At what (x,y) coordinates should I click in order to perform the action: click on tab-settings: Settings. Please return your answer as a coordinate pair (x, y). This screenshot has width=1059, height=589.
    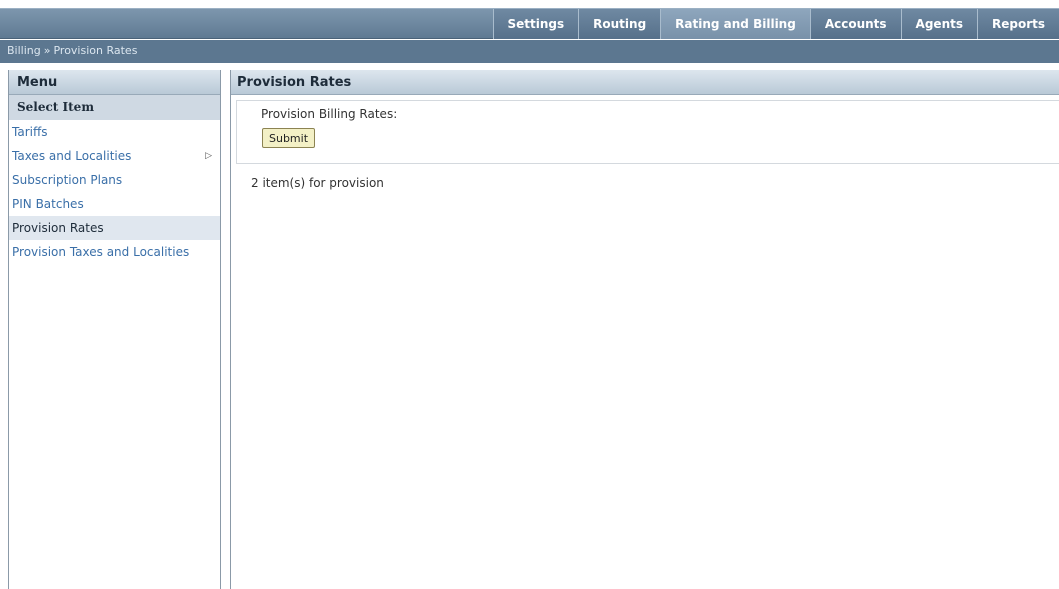
    Looking at the image, I should click on (535, 24).